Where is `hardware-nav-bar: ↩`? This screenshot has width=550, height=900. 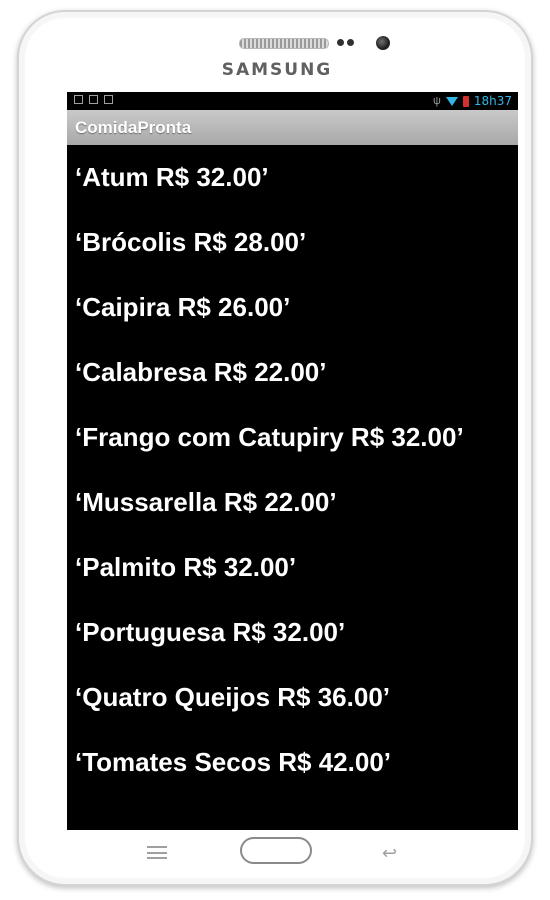 hardware-nav-bar: ↩ is located at coordinates (277, 859).